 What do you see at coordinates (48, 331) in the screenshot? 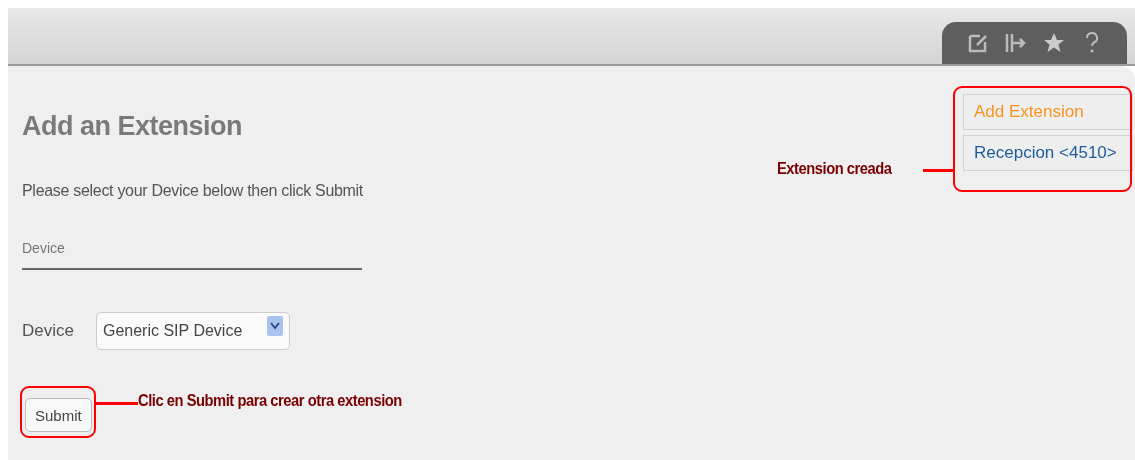
I see `field-label: Device` at bounding box center [48, 331].